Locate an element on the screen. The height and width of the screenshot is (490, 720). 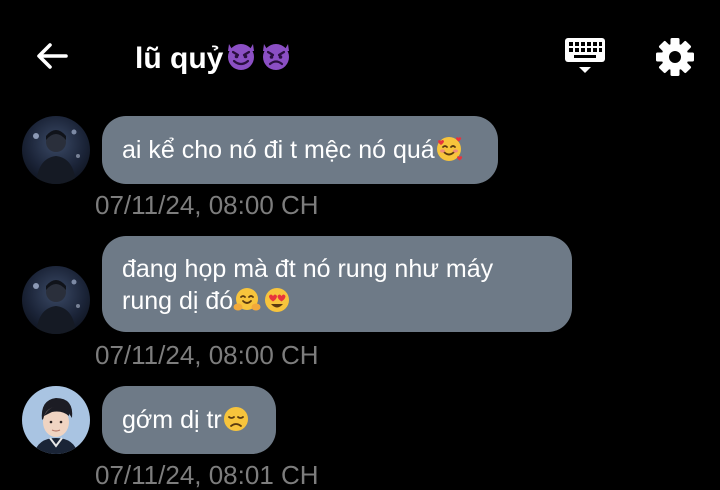
message-text-line-1: đang họp mà đt nó rung như máy is located at coordinates (308, 269).